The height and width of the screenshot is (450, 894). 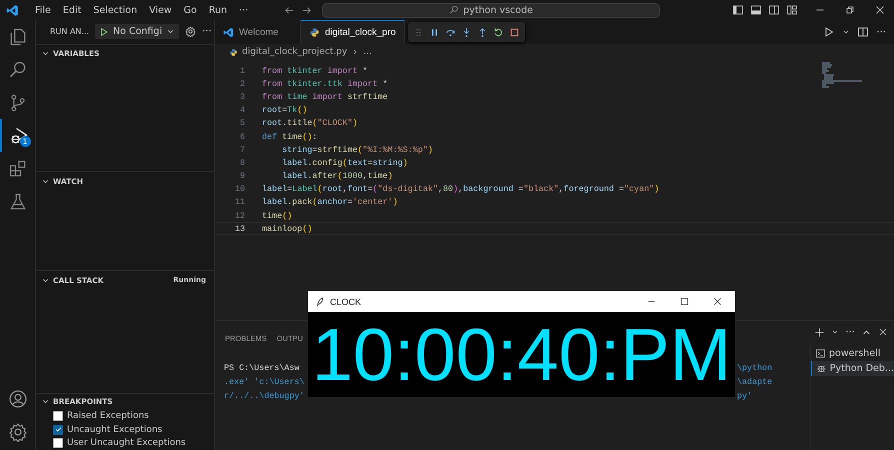 What do you see at coordinates (241, 176) in the screenshot?
I see `line-number: 9` at bounding box center [241, 176].